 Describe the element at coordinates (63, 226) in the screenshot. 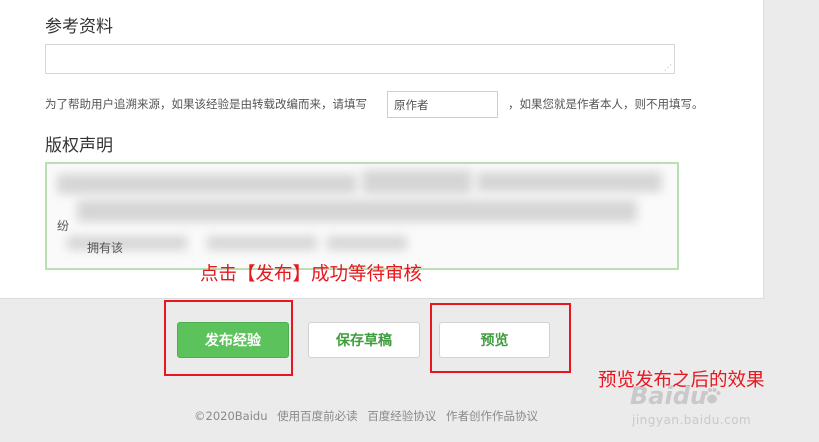

I see `copyright-fragment: 纷` at that location.